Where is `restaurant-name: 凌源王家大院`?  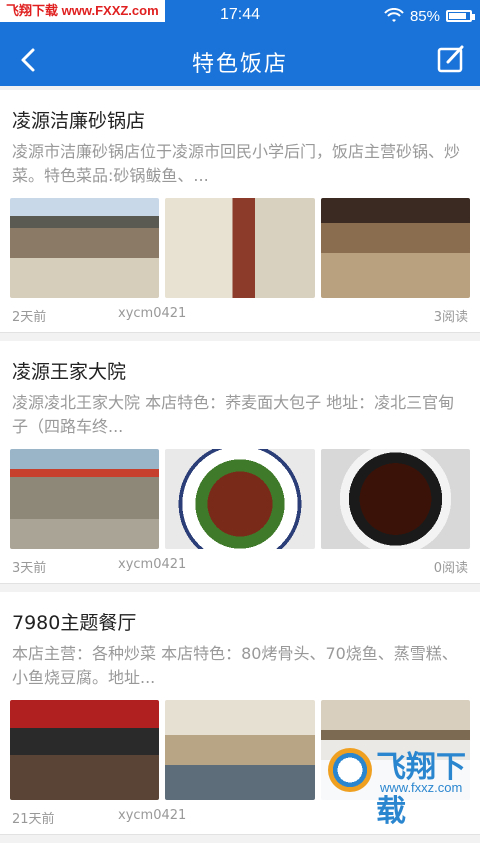 restaurant-name: 凌源王家大院 is located at coordinates (240, 364).